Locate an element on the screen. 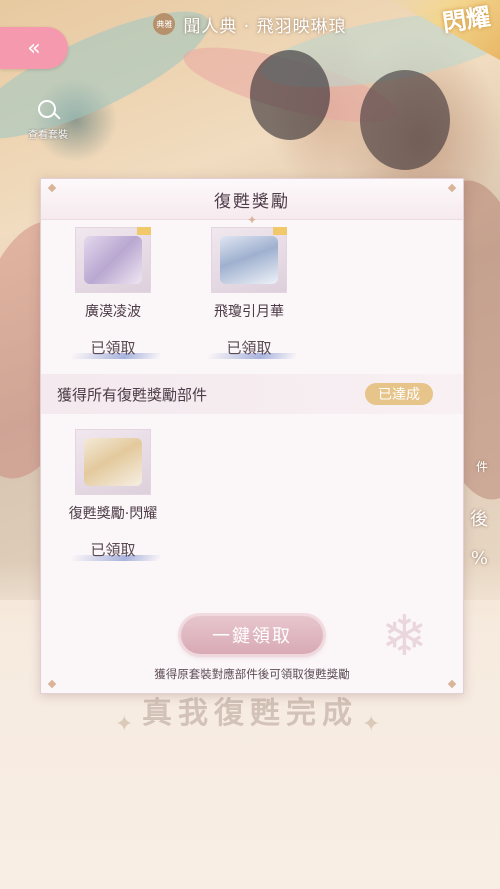  side-label: 後 is located at coordinates (479, 519).